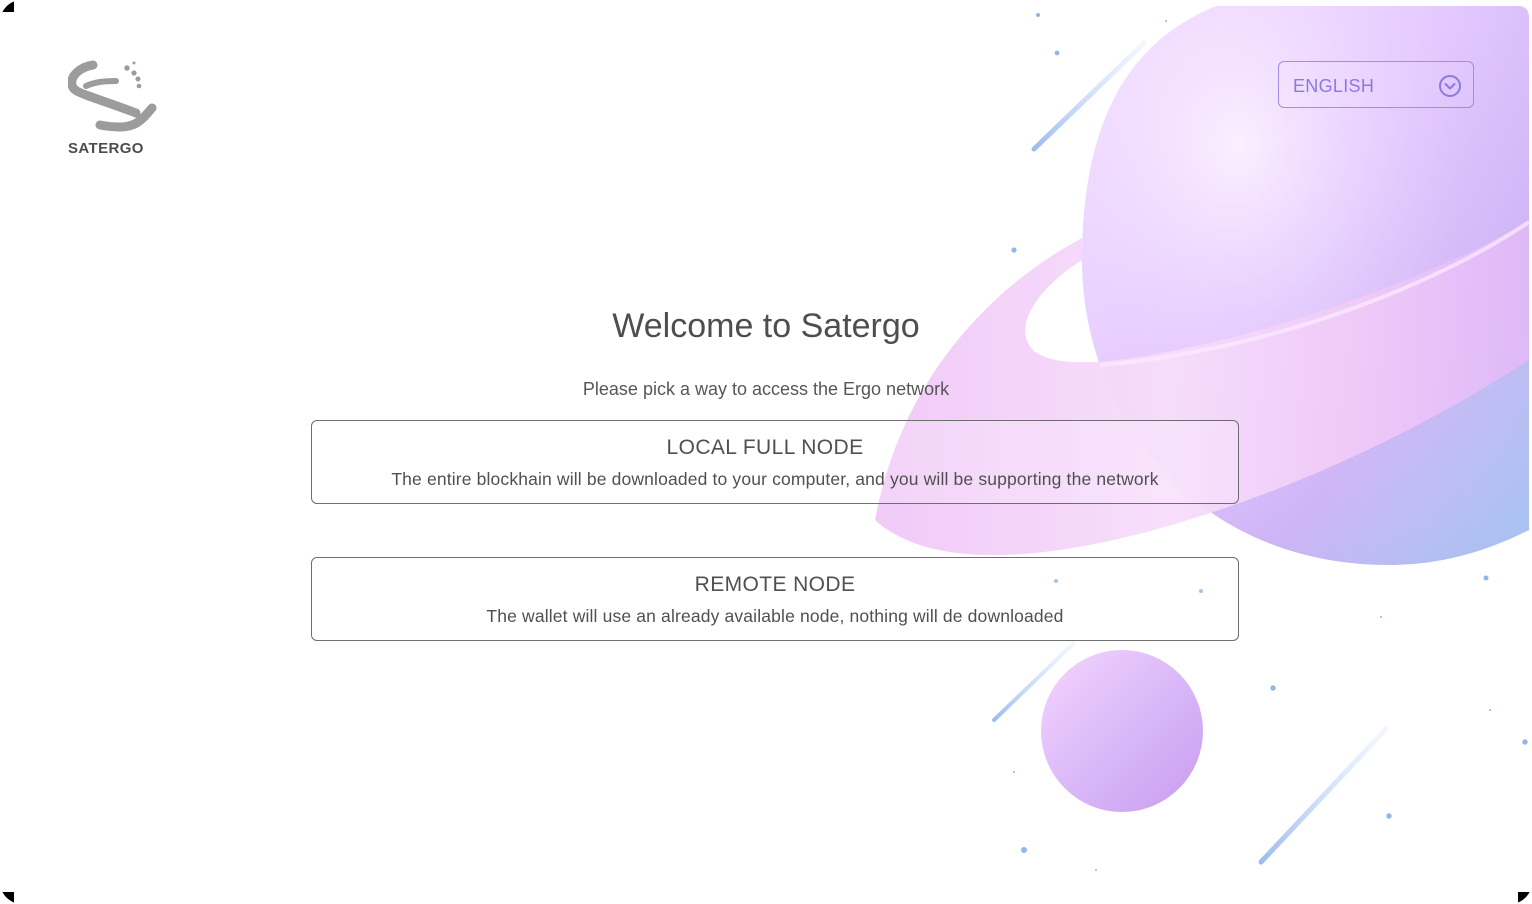 The image size is (1532, 904). Describe the element at coordinates (1334, 86) in the screenshot. I see `language-selected-value: ENGLISH` at that location.